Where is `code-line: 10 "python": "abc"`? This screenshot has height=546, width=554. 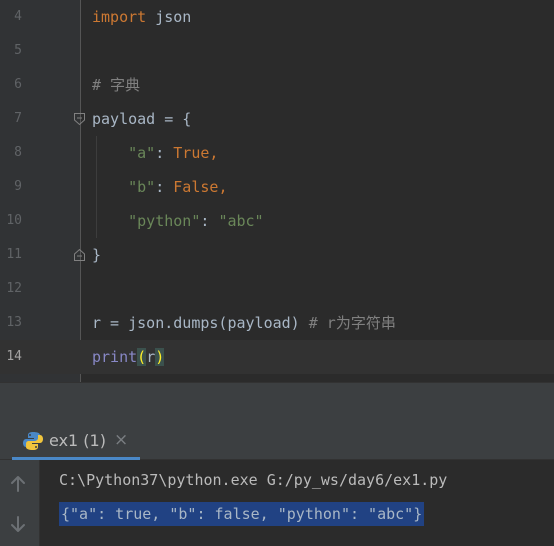 code-line: 10 "python": "abc" is located at coordinates (277, 221).